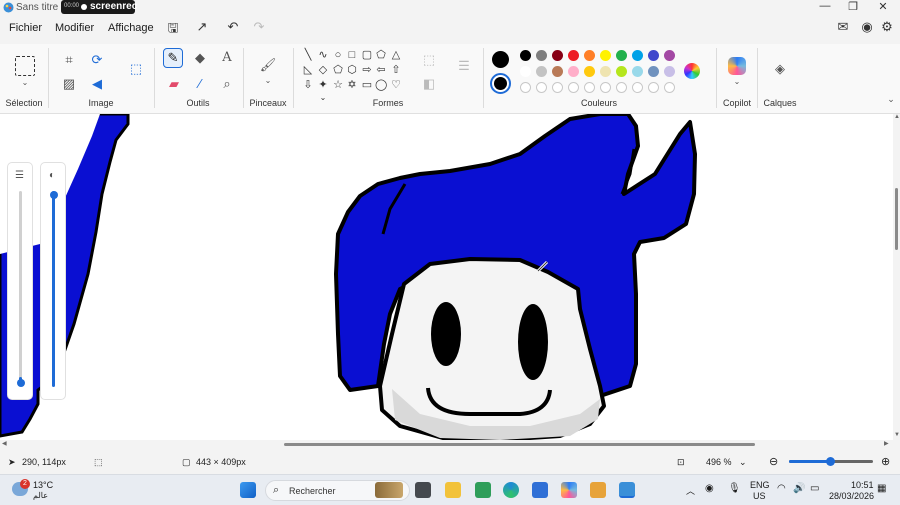 This screenshot has height=505, width=900. I want to click on right-triangle-shape-icon: ◺, so click(308, 70).